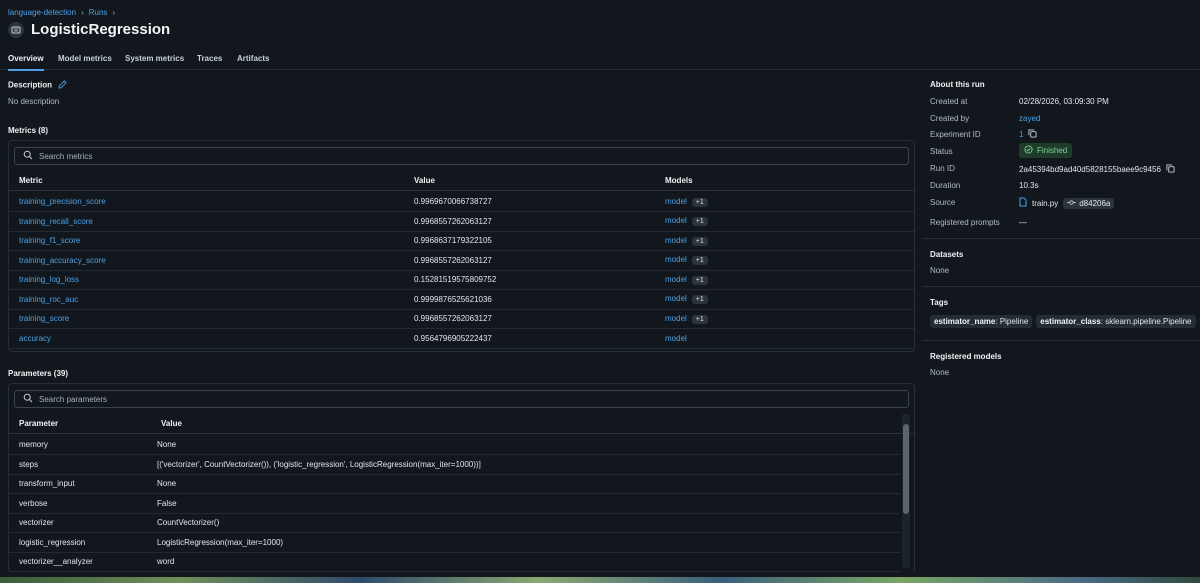 The image size is (1200, 583). Describe the element at coordinates (1023, 222) in the screenshot. I see `registered-prompts-value: —` at that location.